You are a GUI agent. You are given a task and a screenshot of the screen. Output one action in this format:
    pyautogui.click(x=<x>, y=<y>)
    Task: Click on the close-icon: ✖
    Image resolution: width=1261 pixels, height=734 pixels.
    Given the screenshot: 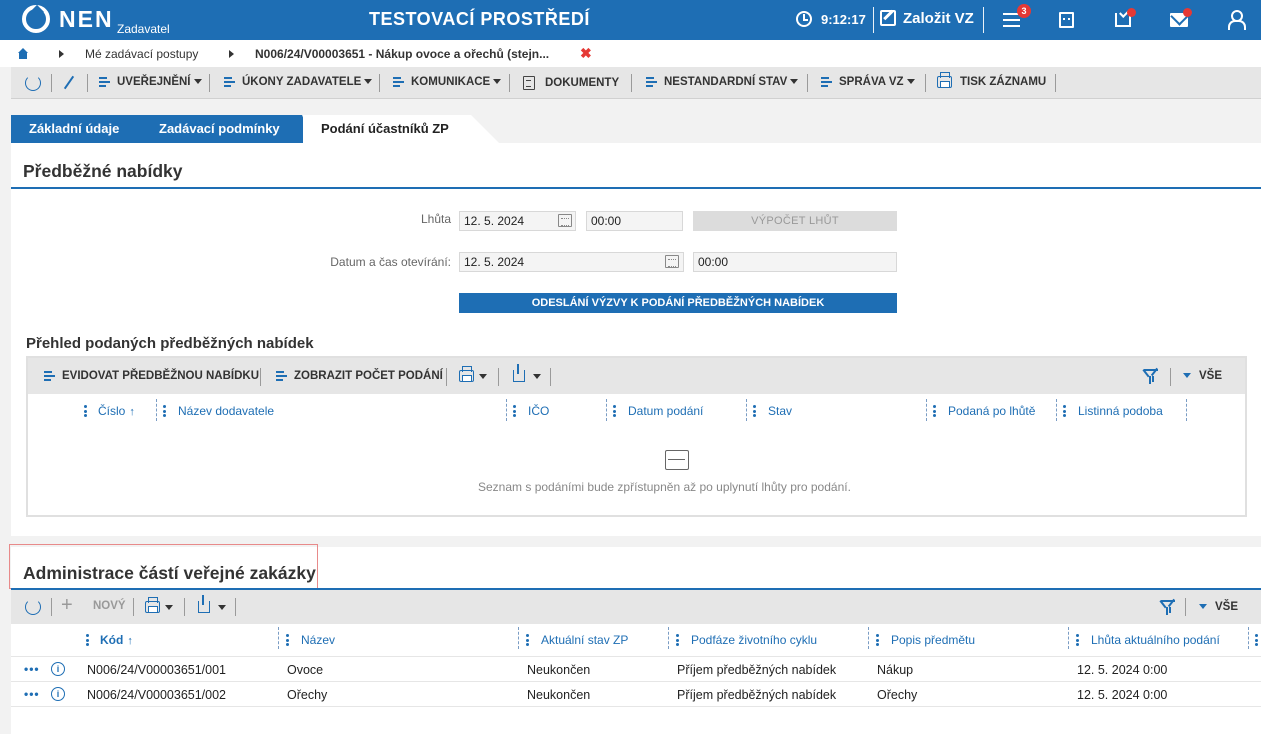 What is the action you would take?
    pyautogui.click(x=586, y=53)
    